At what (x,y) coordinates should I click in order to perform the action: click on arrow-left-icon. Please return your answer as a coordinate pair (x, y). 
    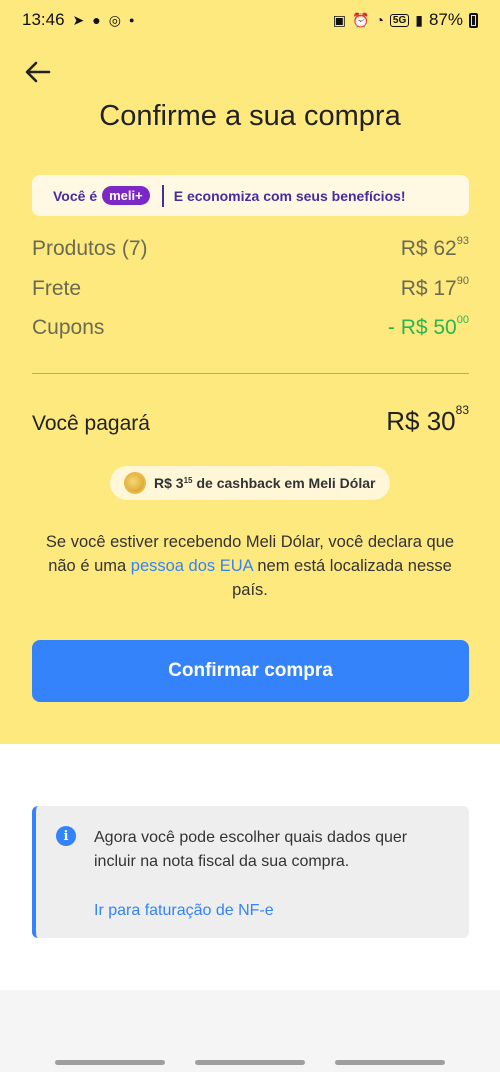
    Looking at the image, I should click on (38, 72).